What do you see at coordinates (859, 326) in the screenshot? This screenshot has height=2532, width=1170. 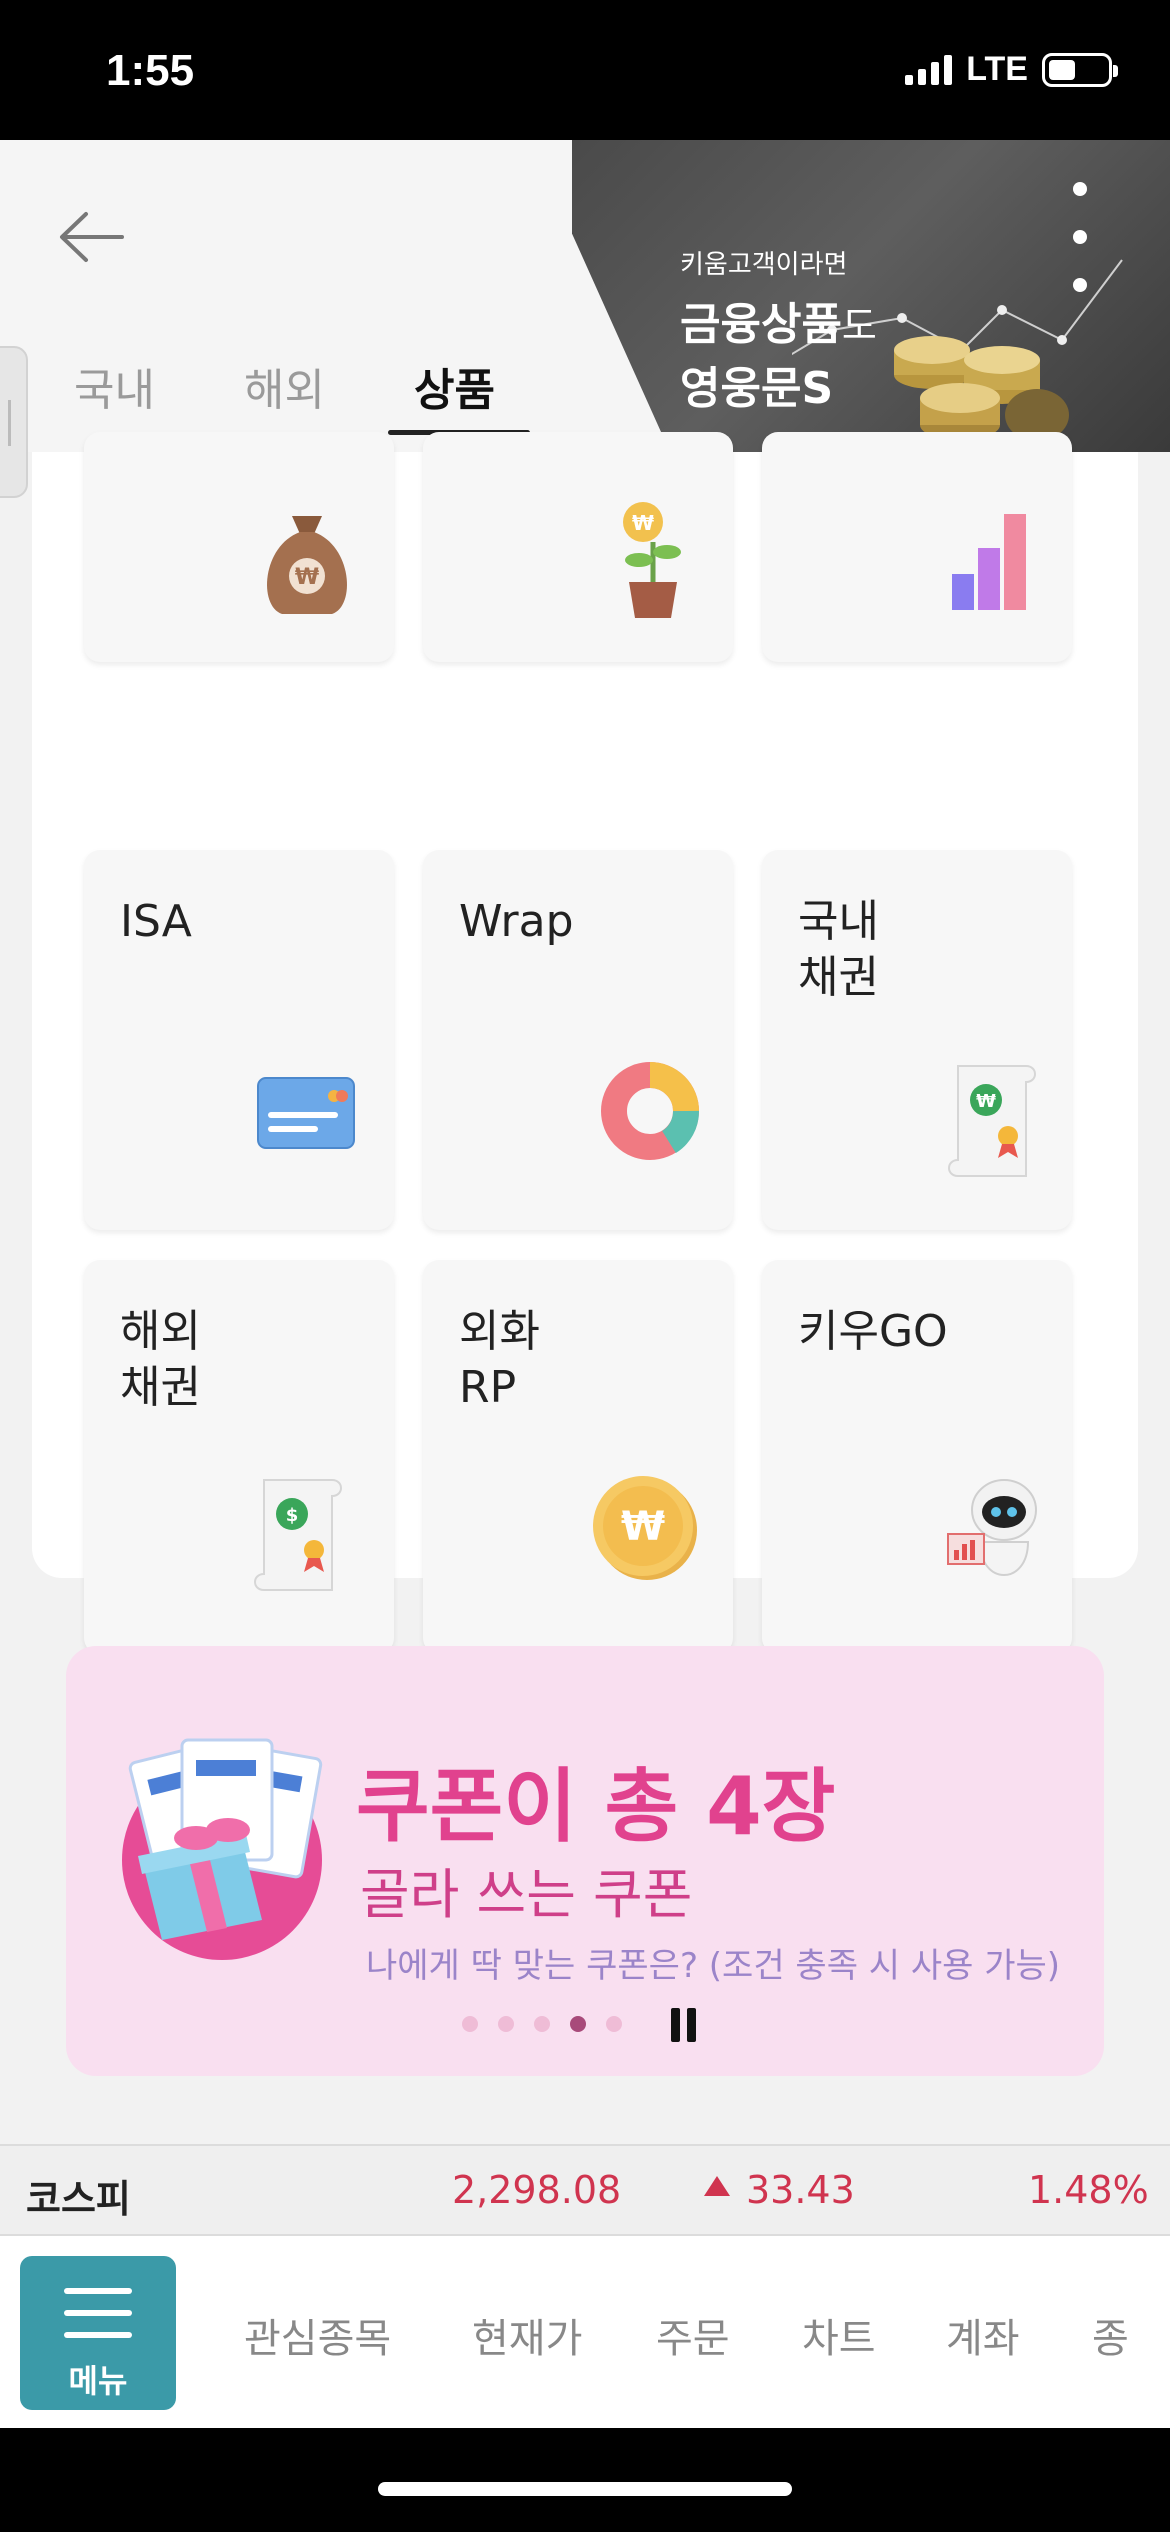 I see `banner-line2-light: 도` at bounding box center [859, 326].